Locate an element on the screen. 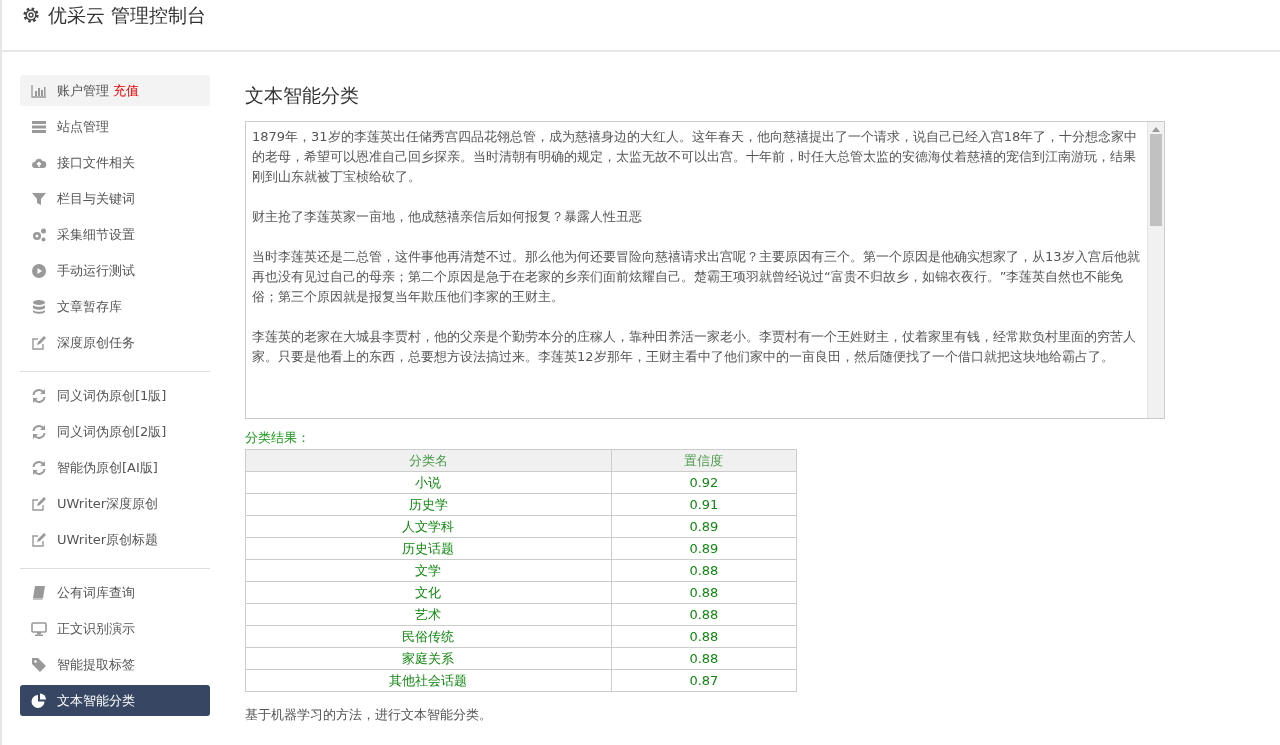 The height and width of the screenshot is (745, 1280). settings-icon is located at coordinates (31, 15).